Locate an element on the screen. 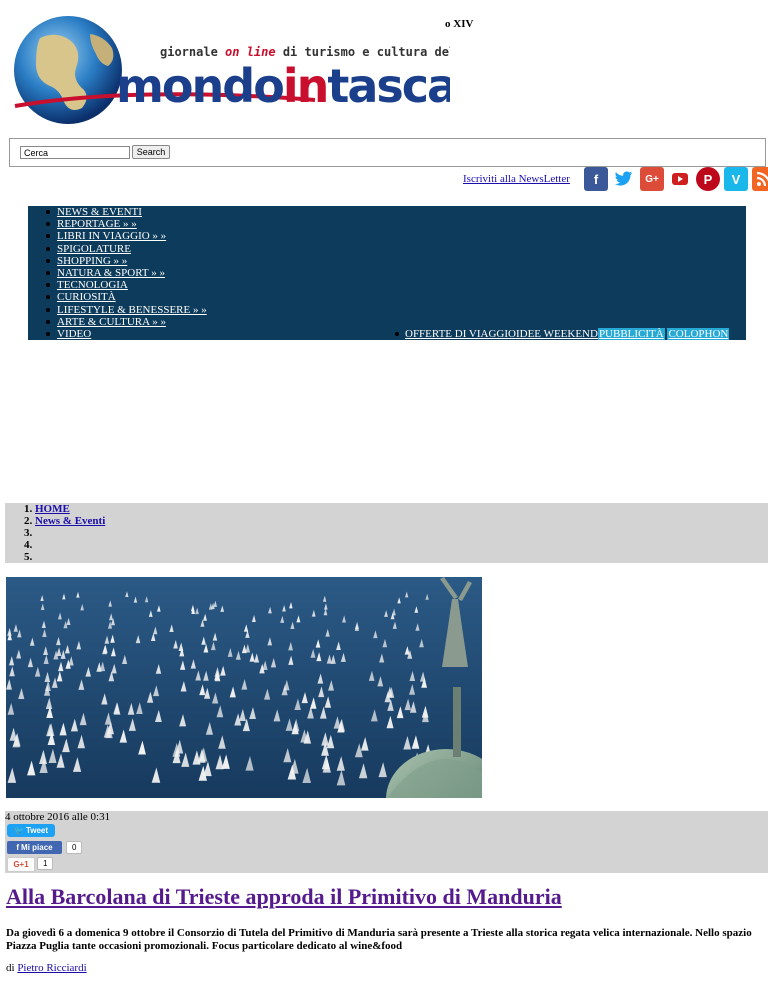 The image size is (768, 994). breadcrumb-item: HOME is located at coordinates (401, 509).